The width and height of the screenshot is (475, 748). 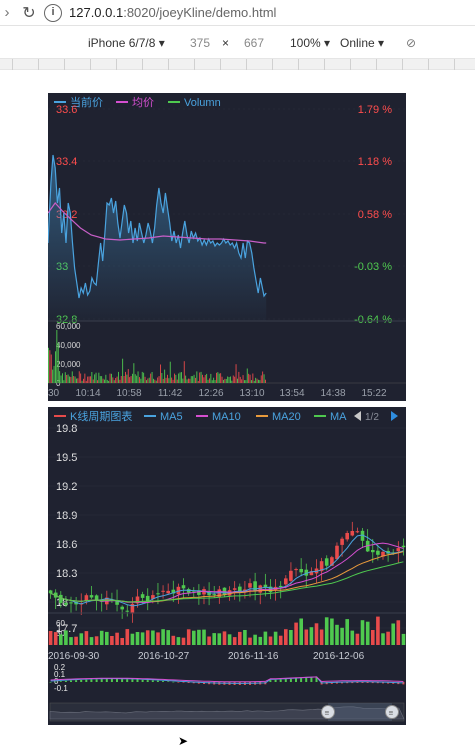 I want to click on reload-icon: ↻, so click(x=29, y=13).